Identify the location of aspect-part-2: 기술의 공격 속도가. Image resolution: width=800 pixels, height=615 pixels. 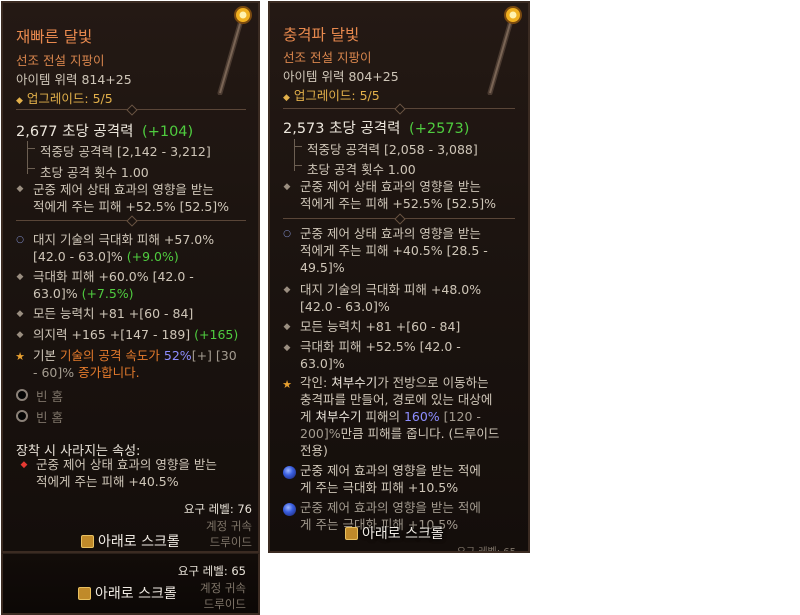
(111, 355).